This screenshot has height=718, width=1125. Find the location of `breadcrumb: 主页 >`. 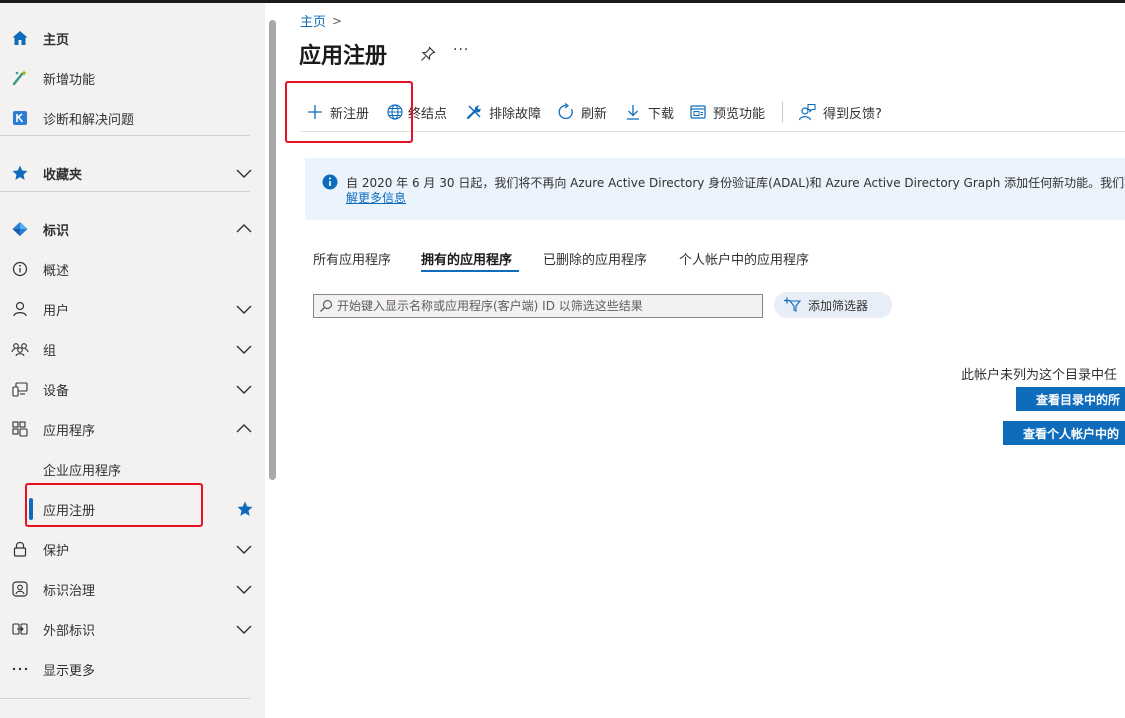

breadcrumb: 主页 > is located at coordinates (321, 21).